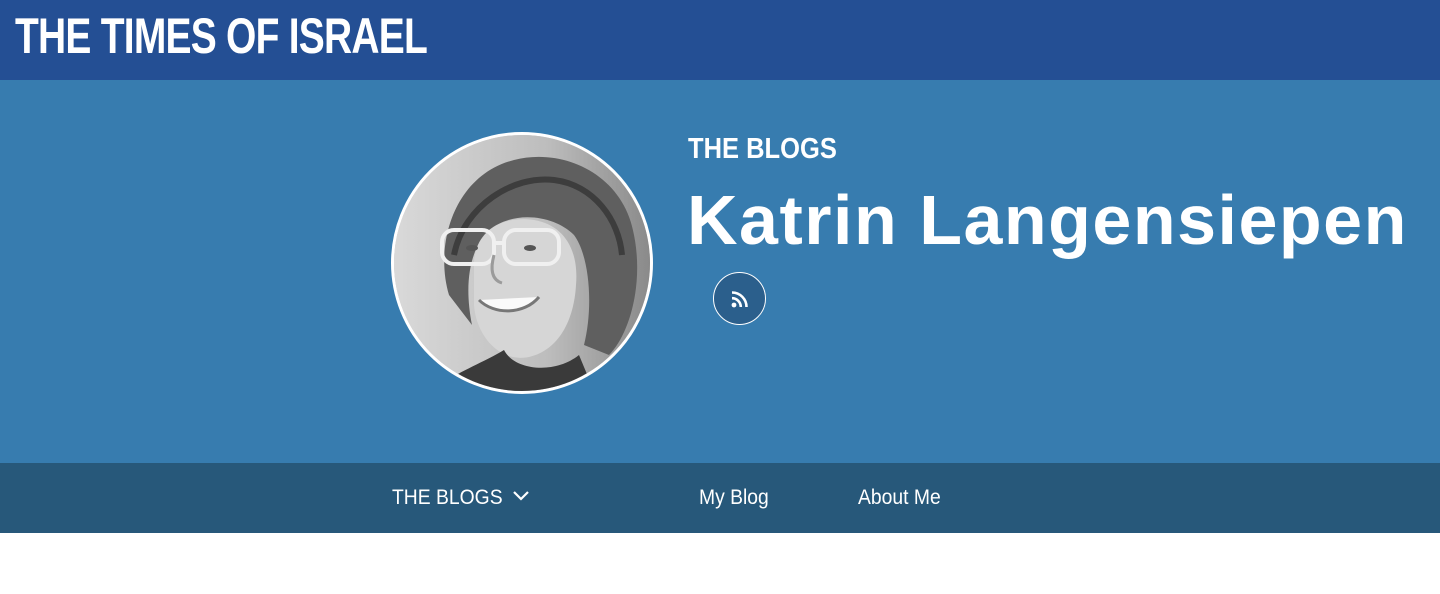 The width and height of the screenshot is (1440, 594). I want to click on blog-nav: THE BLOGS My Blog About Me, so click(720, 498).